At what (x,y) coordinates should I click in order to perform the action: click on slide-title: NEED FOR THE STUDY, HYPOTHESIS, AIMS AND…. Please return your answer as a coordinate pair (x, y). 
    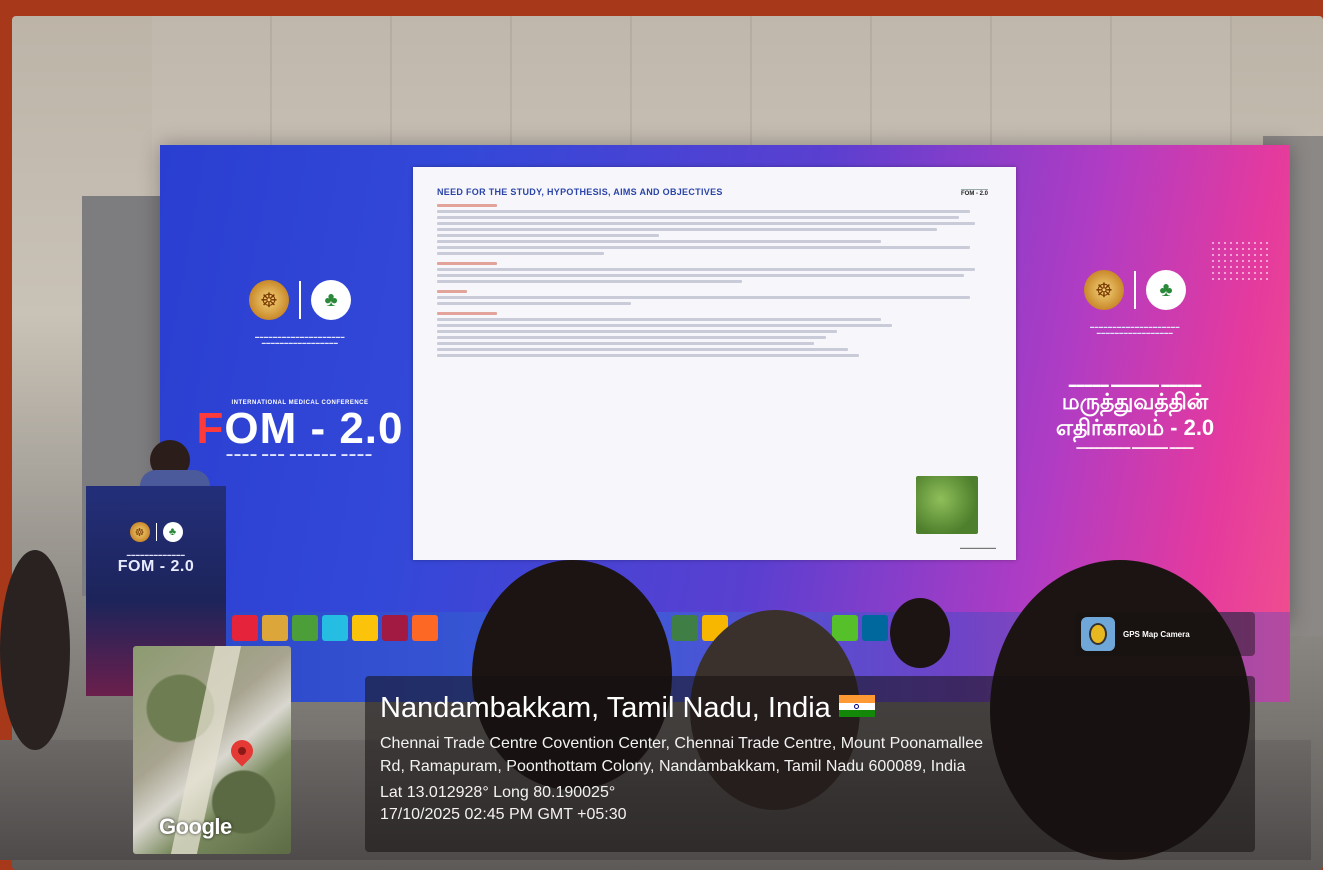
    Looking at the image, I should click on (580, 192).